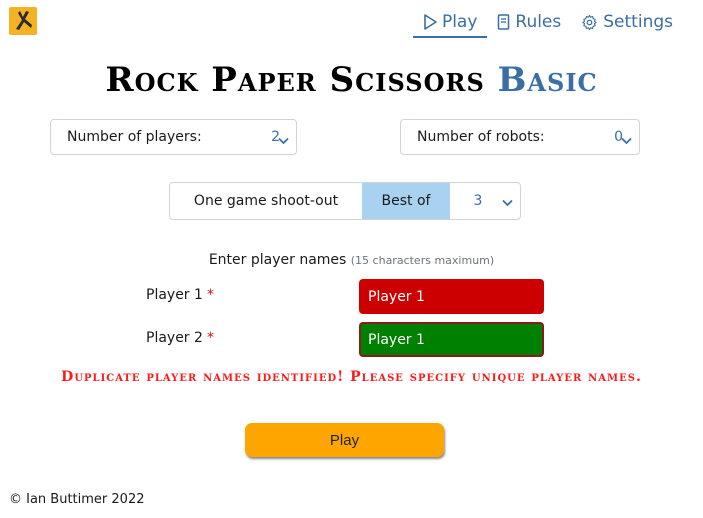 Image resolution: width=703 pixels, height=518 pixels. What do you see at coordinates (266, 201) in the screenshot?
I see `one-game-shootout-option: One game shoot-out` at bounding box center [266, 201].